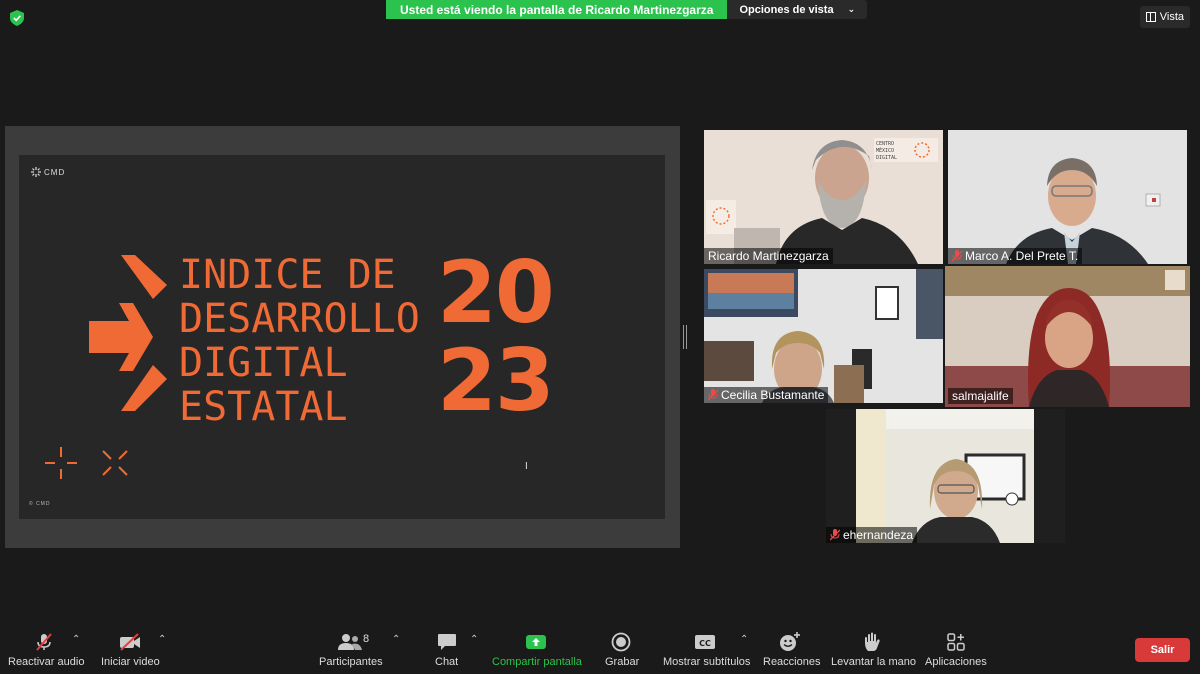 This screenshot has height=674, width=1200. I want to click on show-subtitles-button: CC Mostrar subtítulos, so click(706, 652).